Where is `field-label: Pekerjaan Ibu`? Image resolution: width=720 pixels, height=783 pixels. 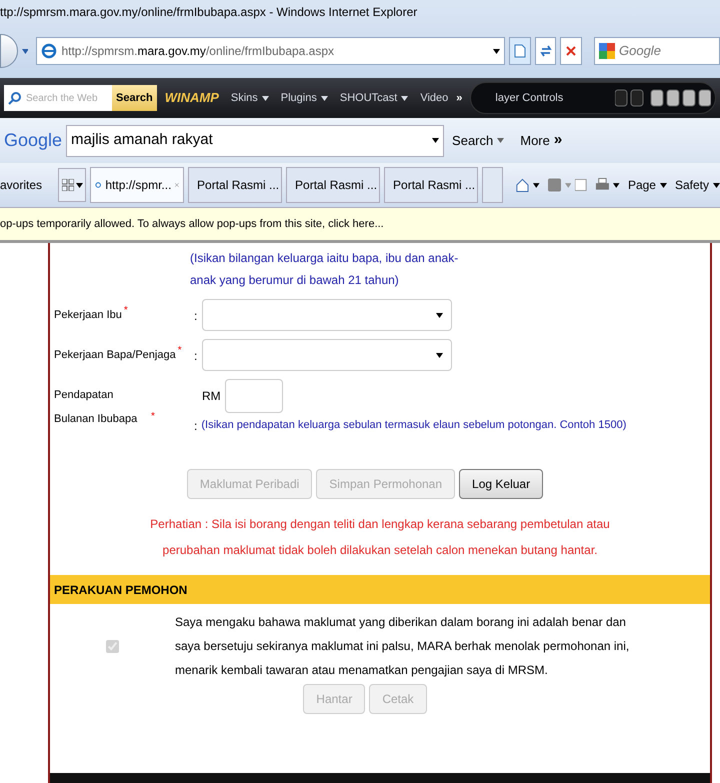
field-label: Pekerjaan Ibu is located at coordinates (88, 315).